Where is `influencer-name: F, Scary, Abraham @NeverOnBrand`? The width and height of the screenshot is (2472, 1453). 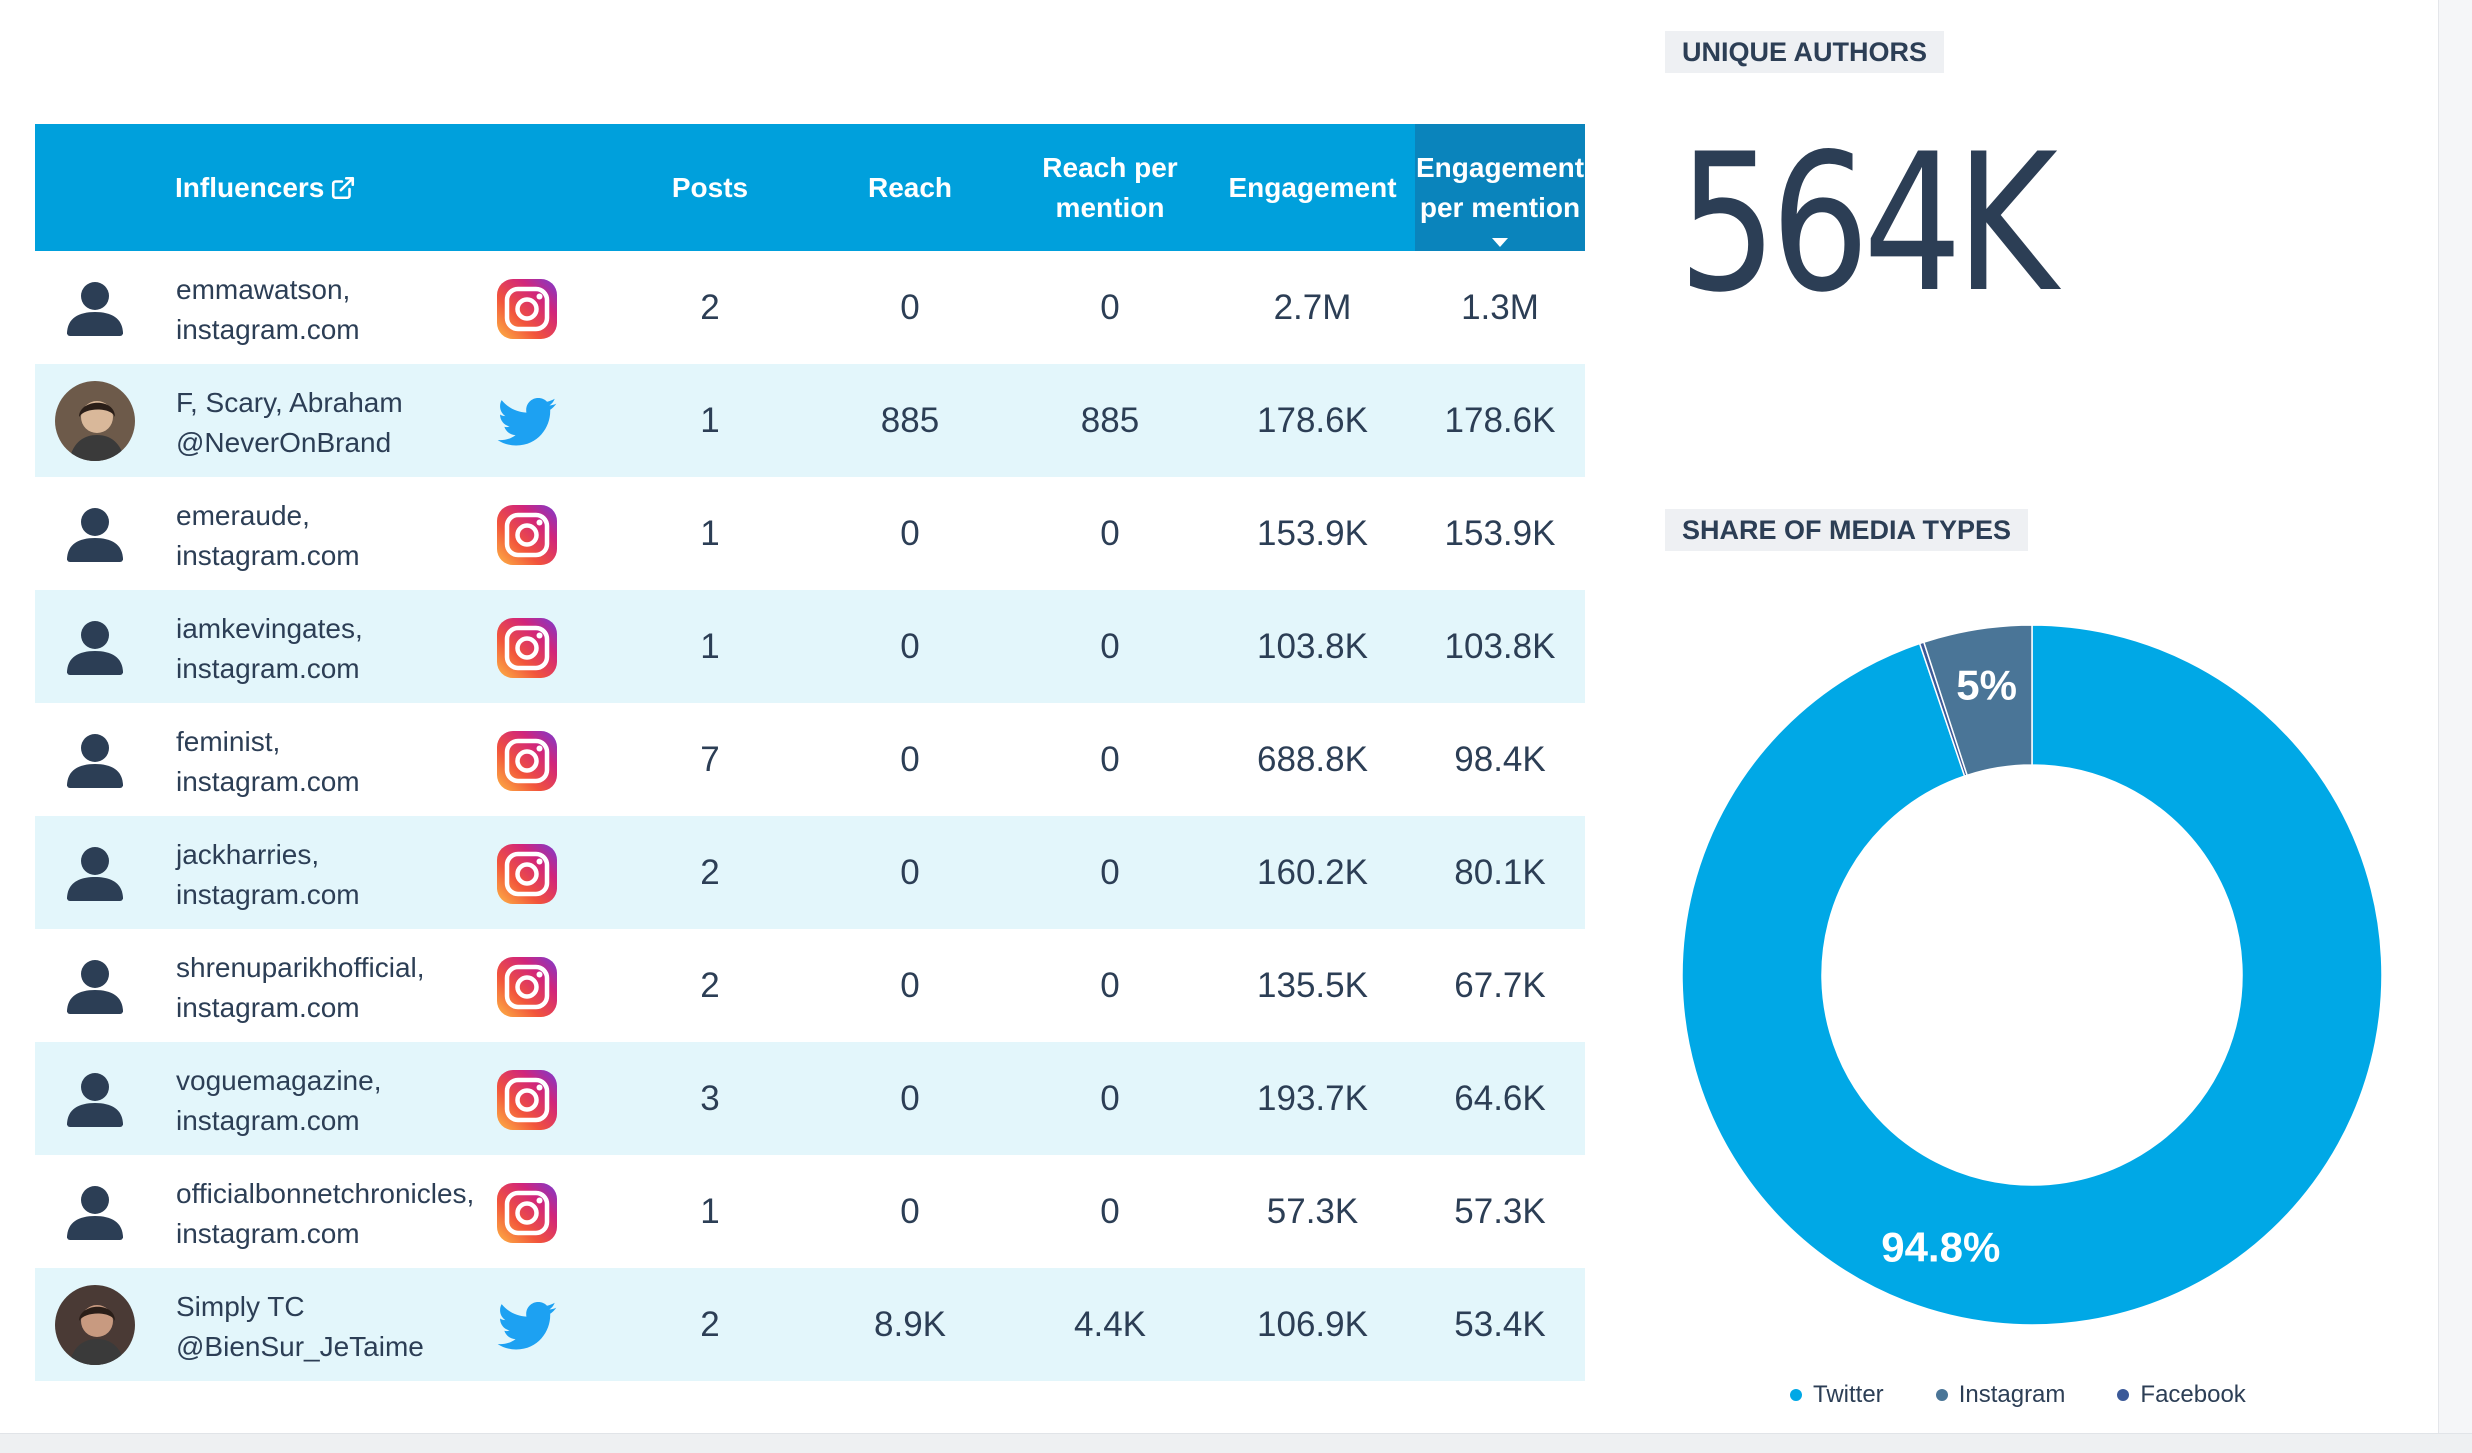 influencer-name: F, Scary, Abraham @NeverOnBrand is located at coordinates (351, 423).